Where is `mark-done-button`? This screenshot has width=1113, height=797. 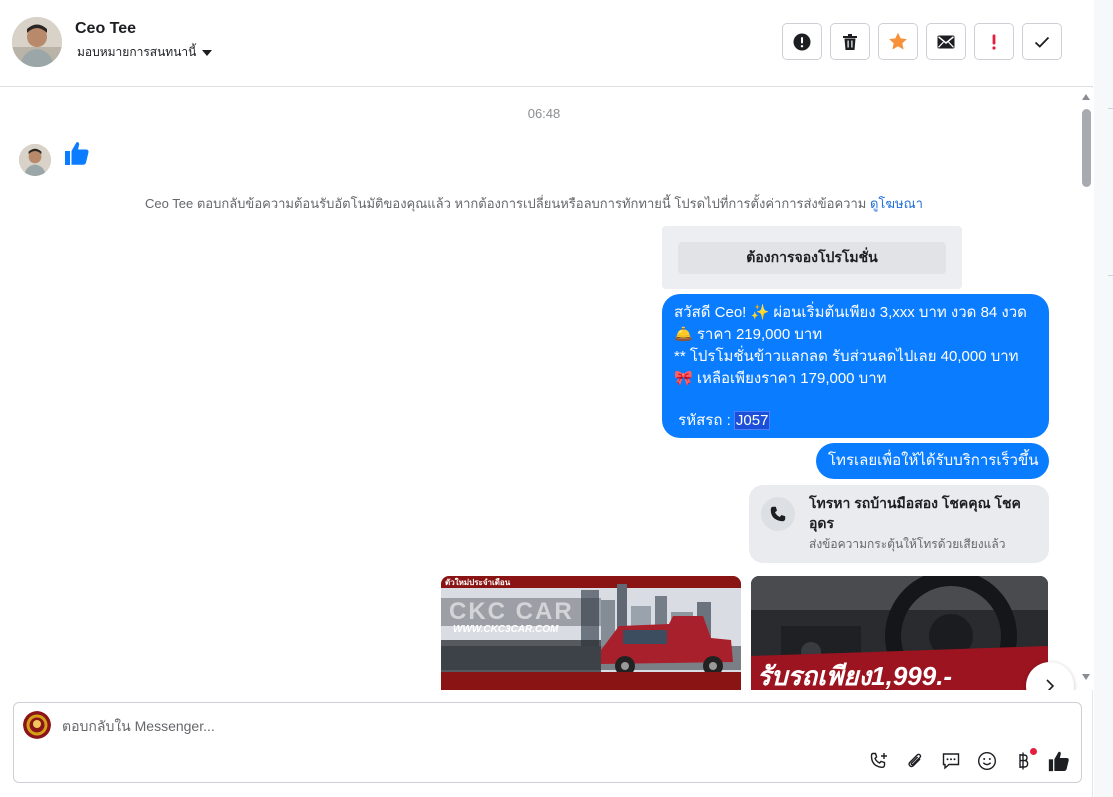 mark-done-button is located at coordinates (1042, 41).